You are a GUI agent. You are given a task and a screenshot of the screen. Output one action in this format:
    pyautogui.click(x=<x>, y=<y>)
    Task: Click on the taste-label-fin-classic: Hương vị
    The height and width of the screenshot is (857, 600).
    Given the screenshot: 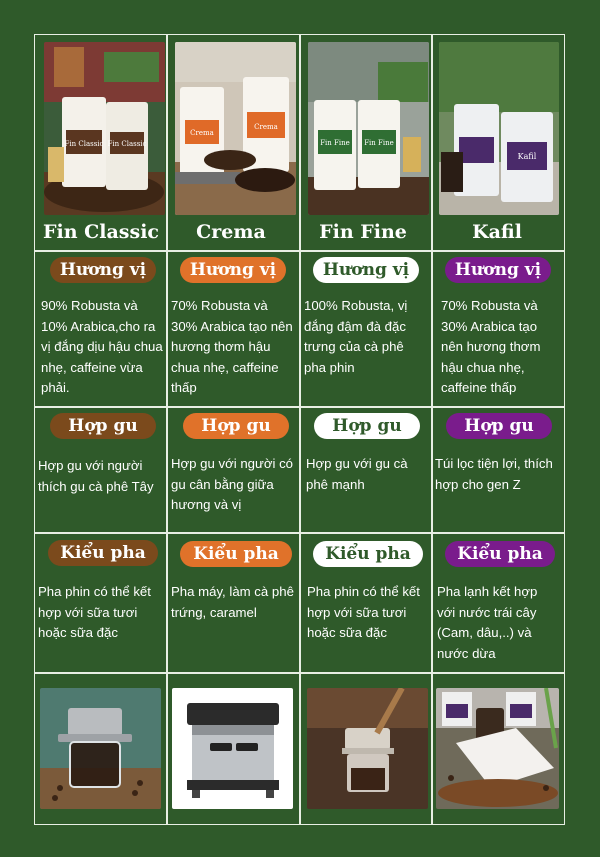 What is the action you would take?
    pyautogui.click(x=103, y=270)
    